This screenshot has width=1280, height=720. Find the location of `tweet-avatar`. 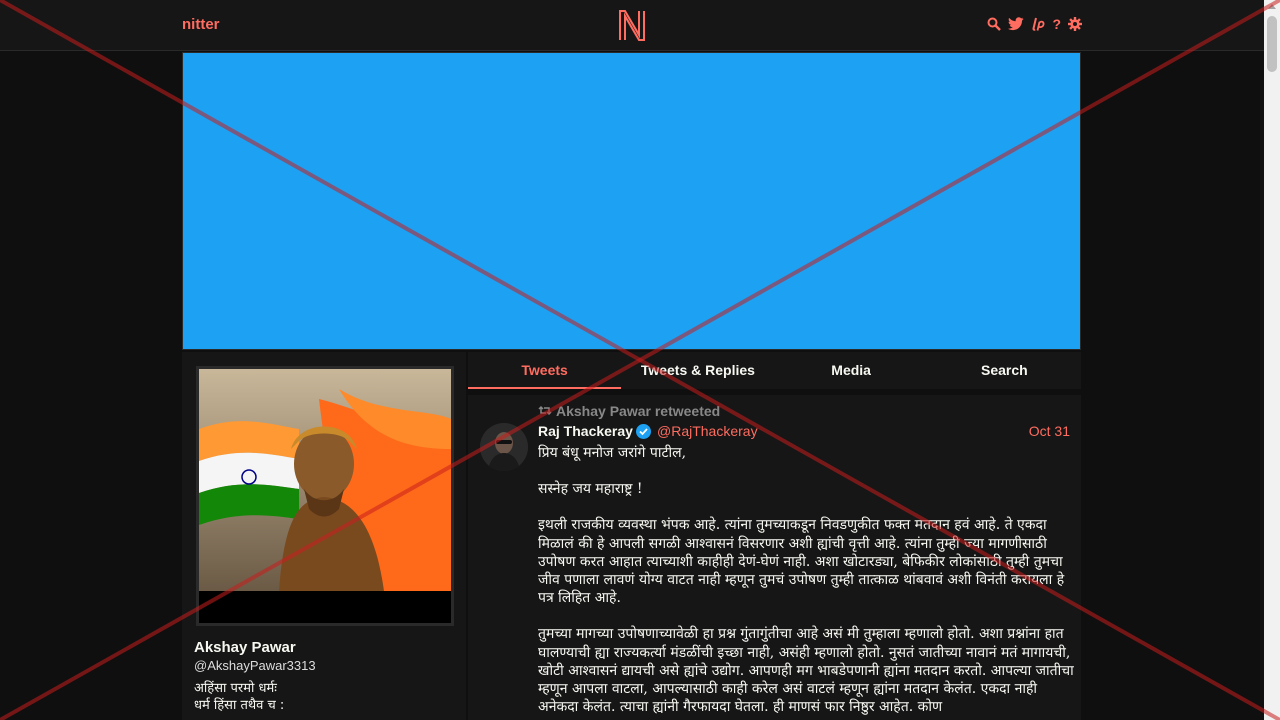

tweet-avatar is located at coordinates (504, 447).